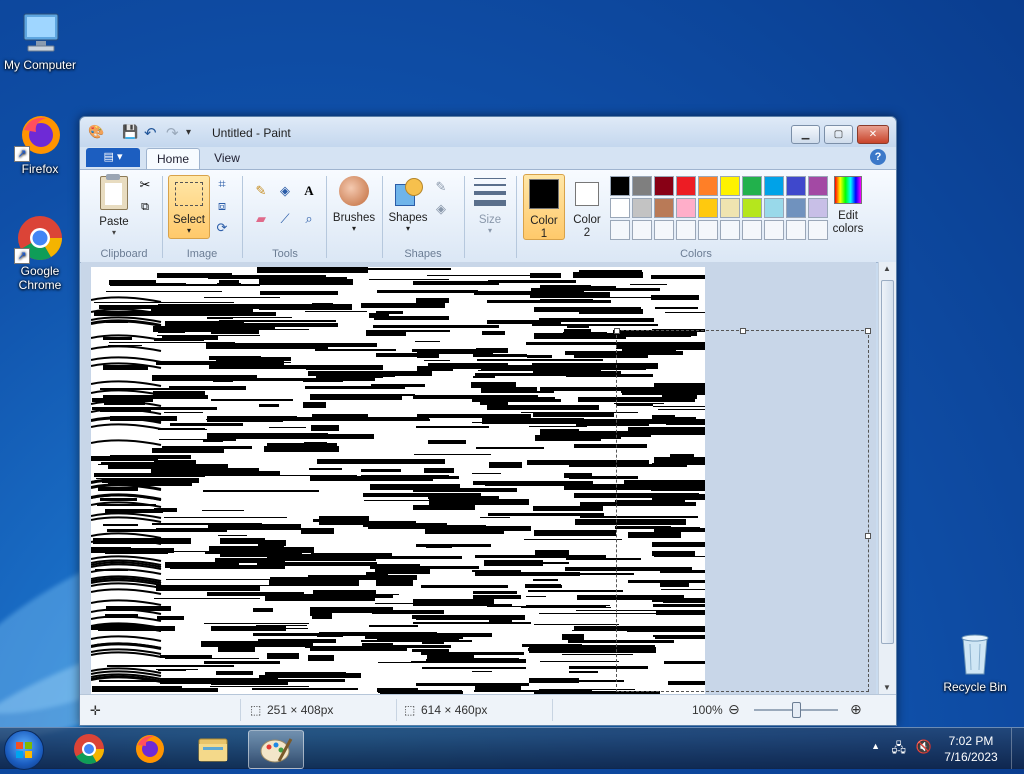  What do you see at coordinates (145, 185) in the screenshot?
I see `cut-icon: ✂` at bounding box center [145, 185].